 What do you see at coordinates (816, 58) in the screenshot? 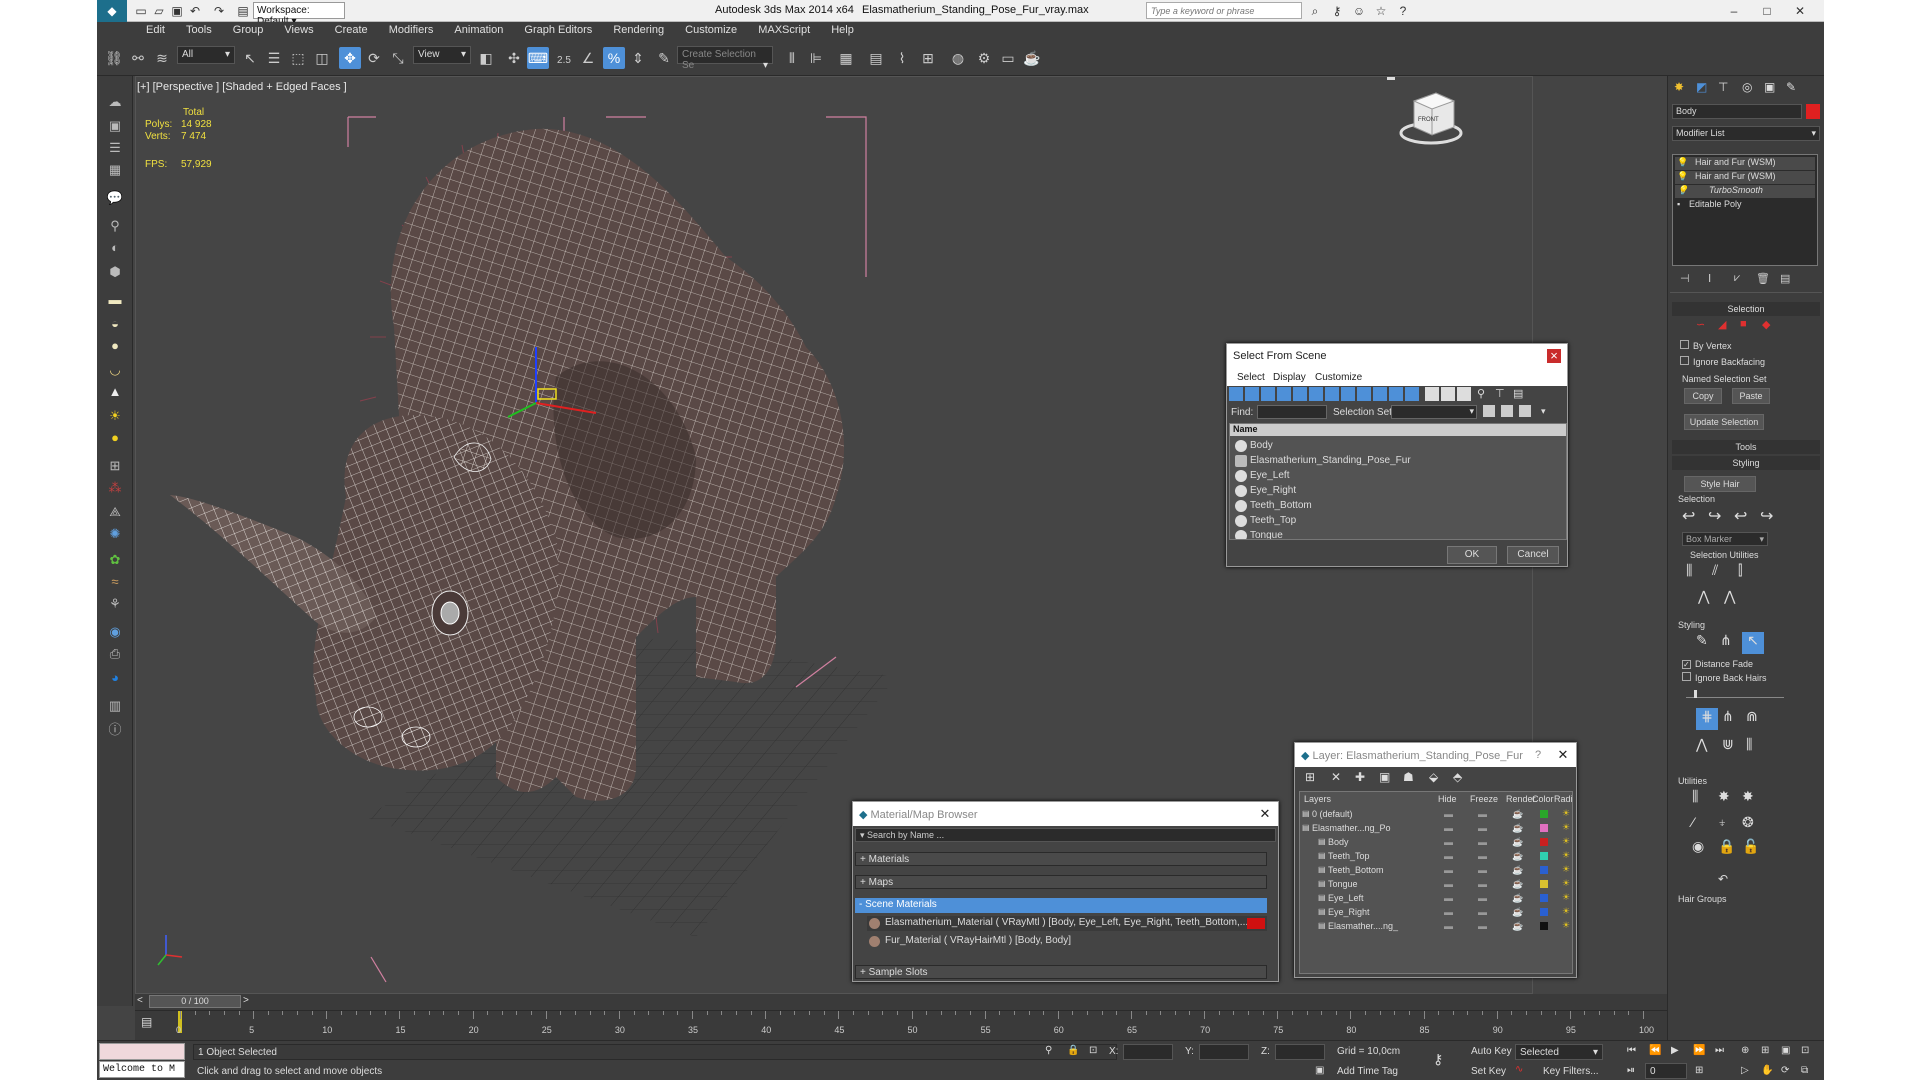
I see `align-icon: ⊫` at bounding box center [816, 58].